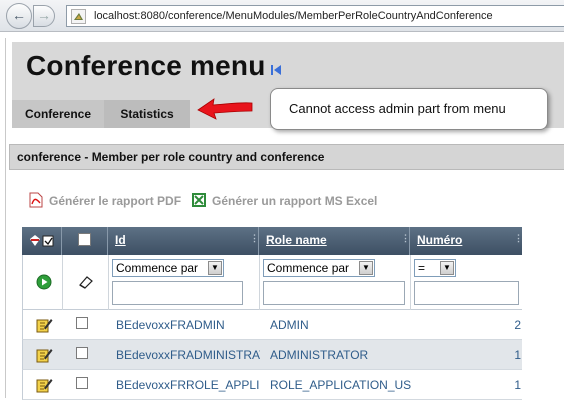  Describe the element at coordinates (58, 114) in the screenshot. I see `menu-item-conference: Conference` at that location.